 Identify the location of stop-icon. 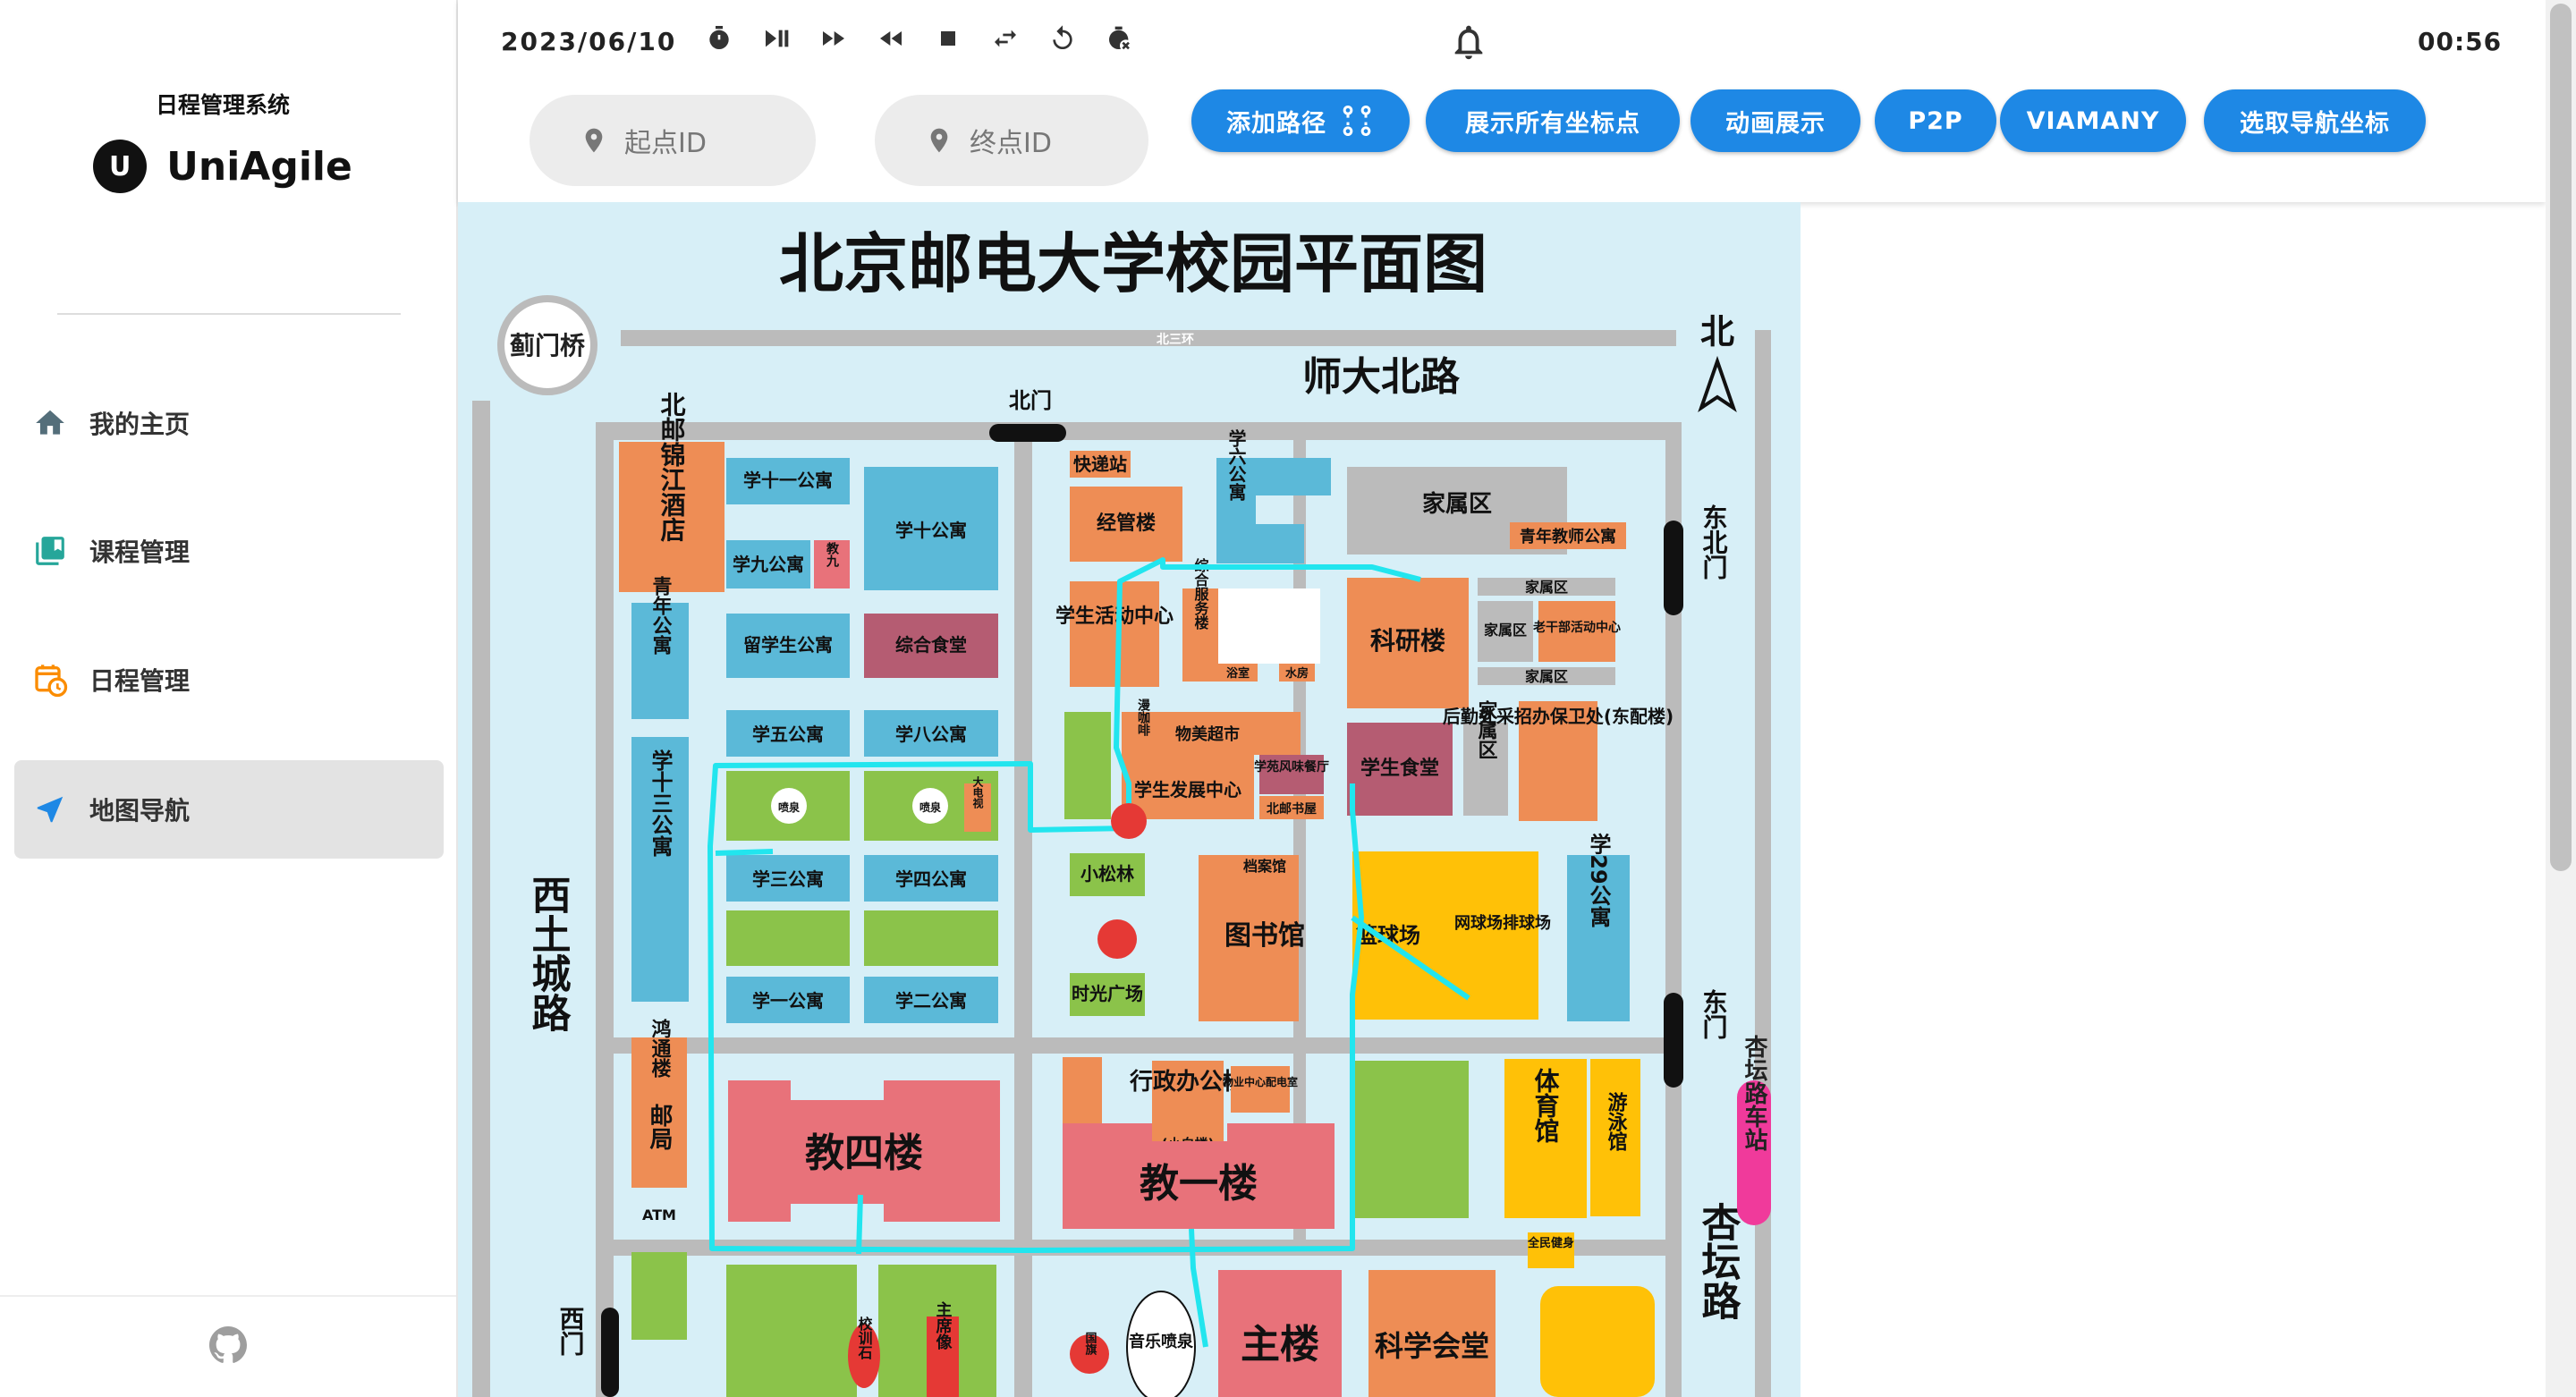
(948, 39).